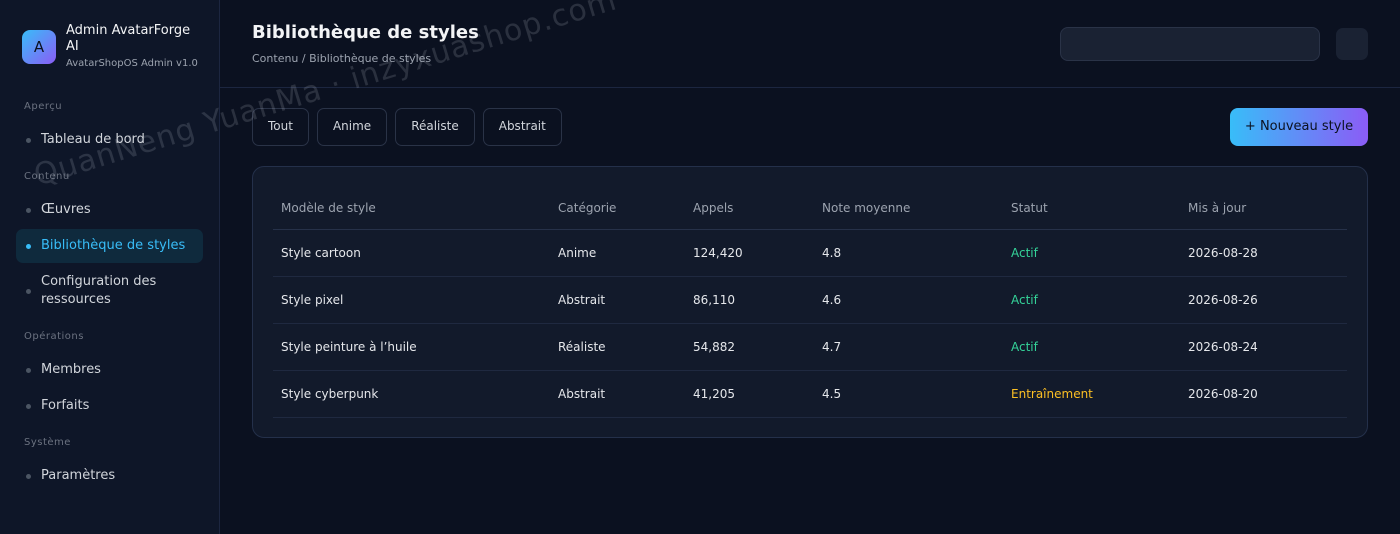 This screenshot has height=534, width=1400. What do you see at coordinates (617, 347) in the screenshot?
I see `cell-category: Réaliste` at bounding box center [617, 347].